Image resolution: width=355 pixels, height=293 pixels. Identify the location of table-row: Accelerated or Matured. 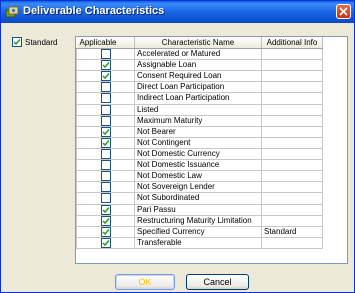
(199, 54).